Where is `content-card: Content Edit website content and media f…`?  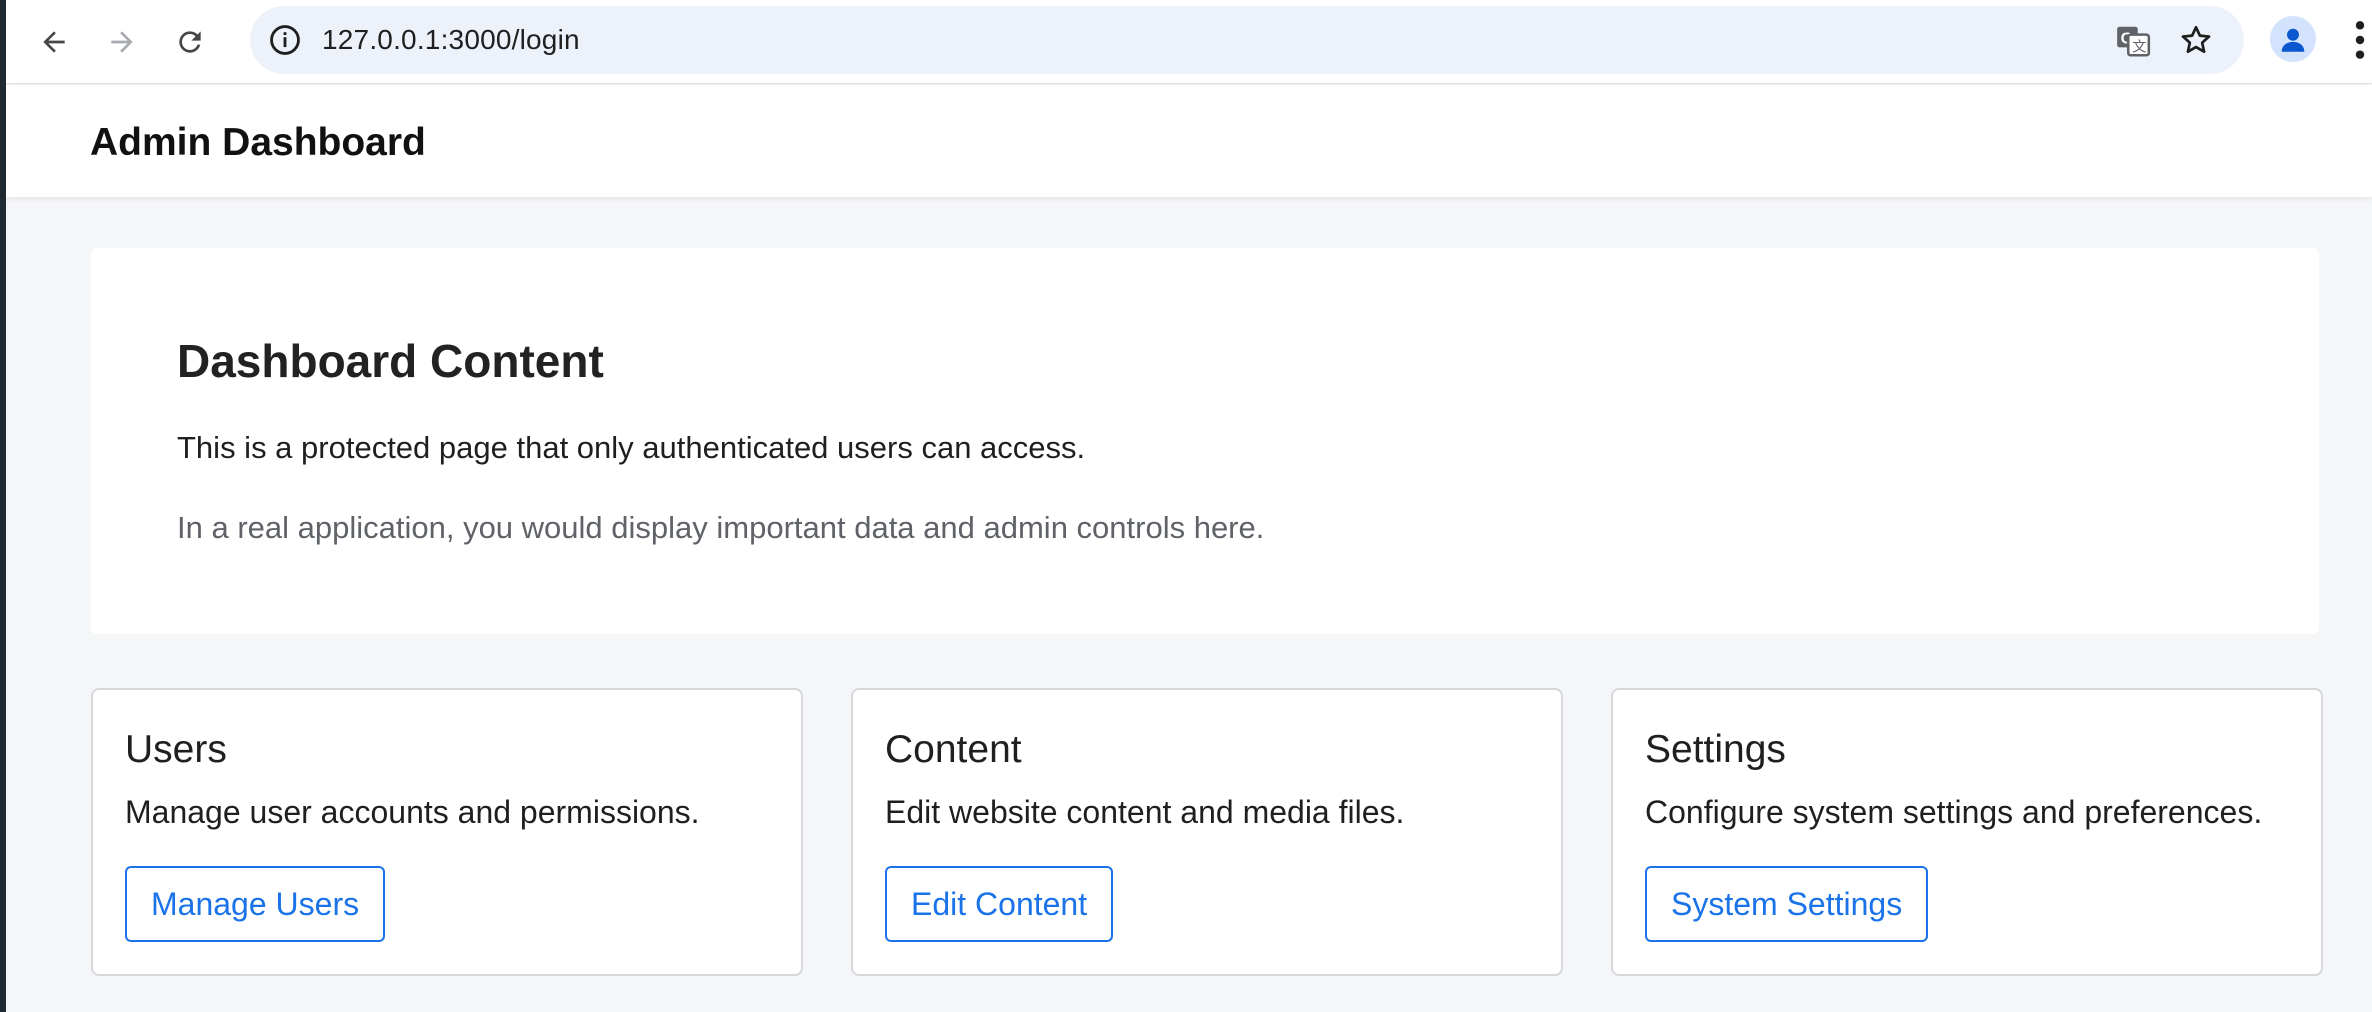 content-card: Content Edit website content and media f… is located at coordinates (1207, 832).